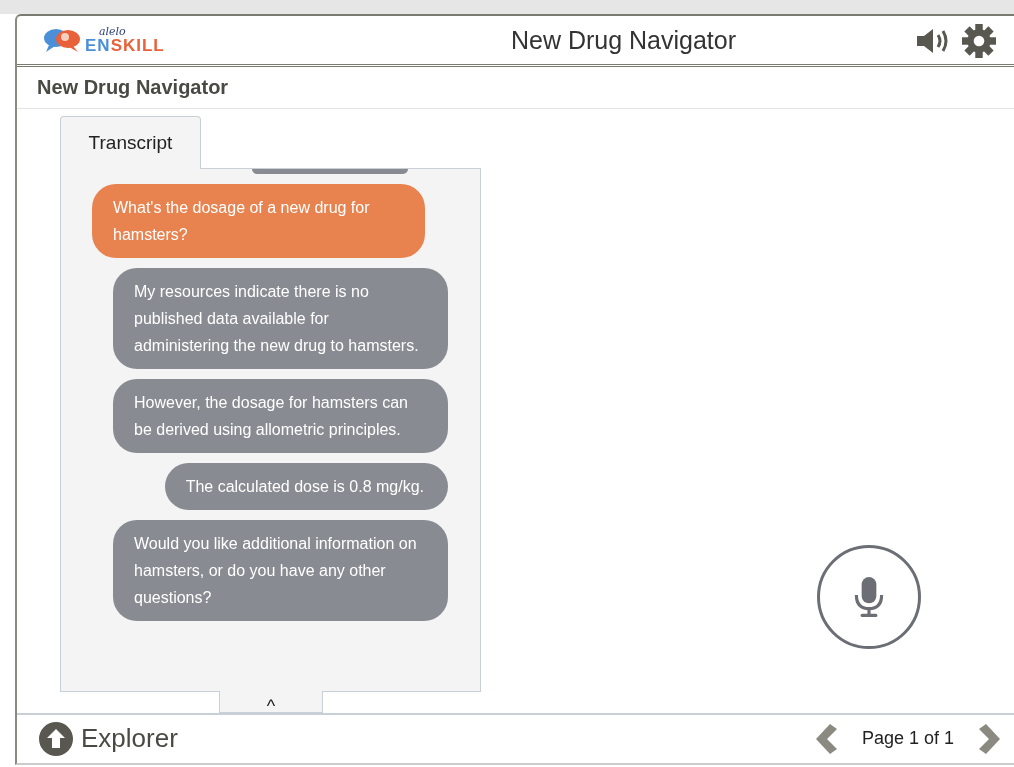  What do you see at coordinates (130, 142) in the screenshot?
I see `transcript-tab: Transcript` at bounding box center [130, 142].